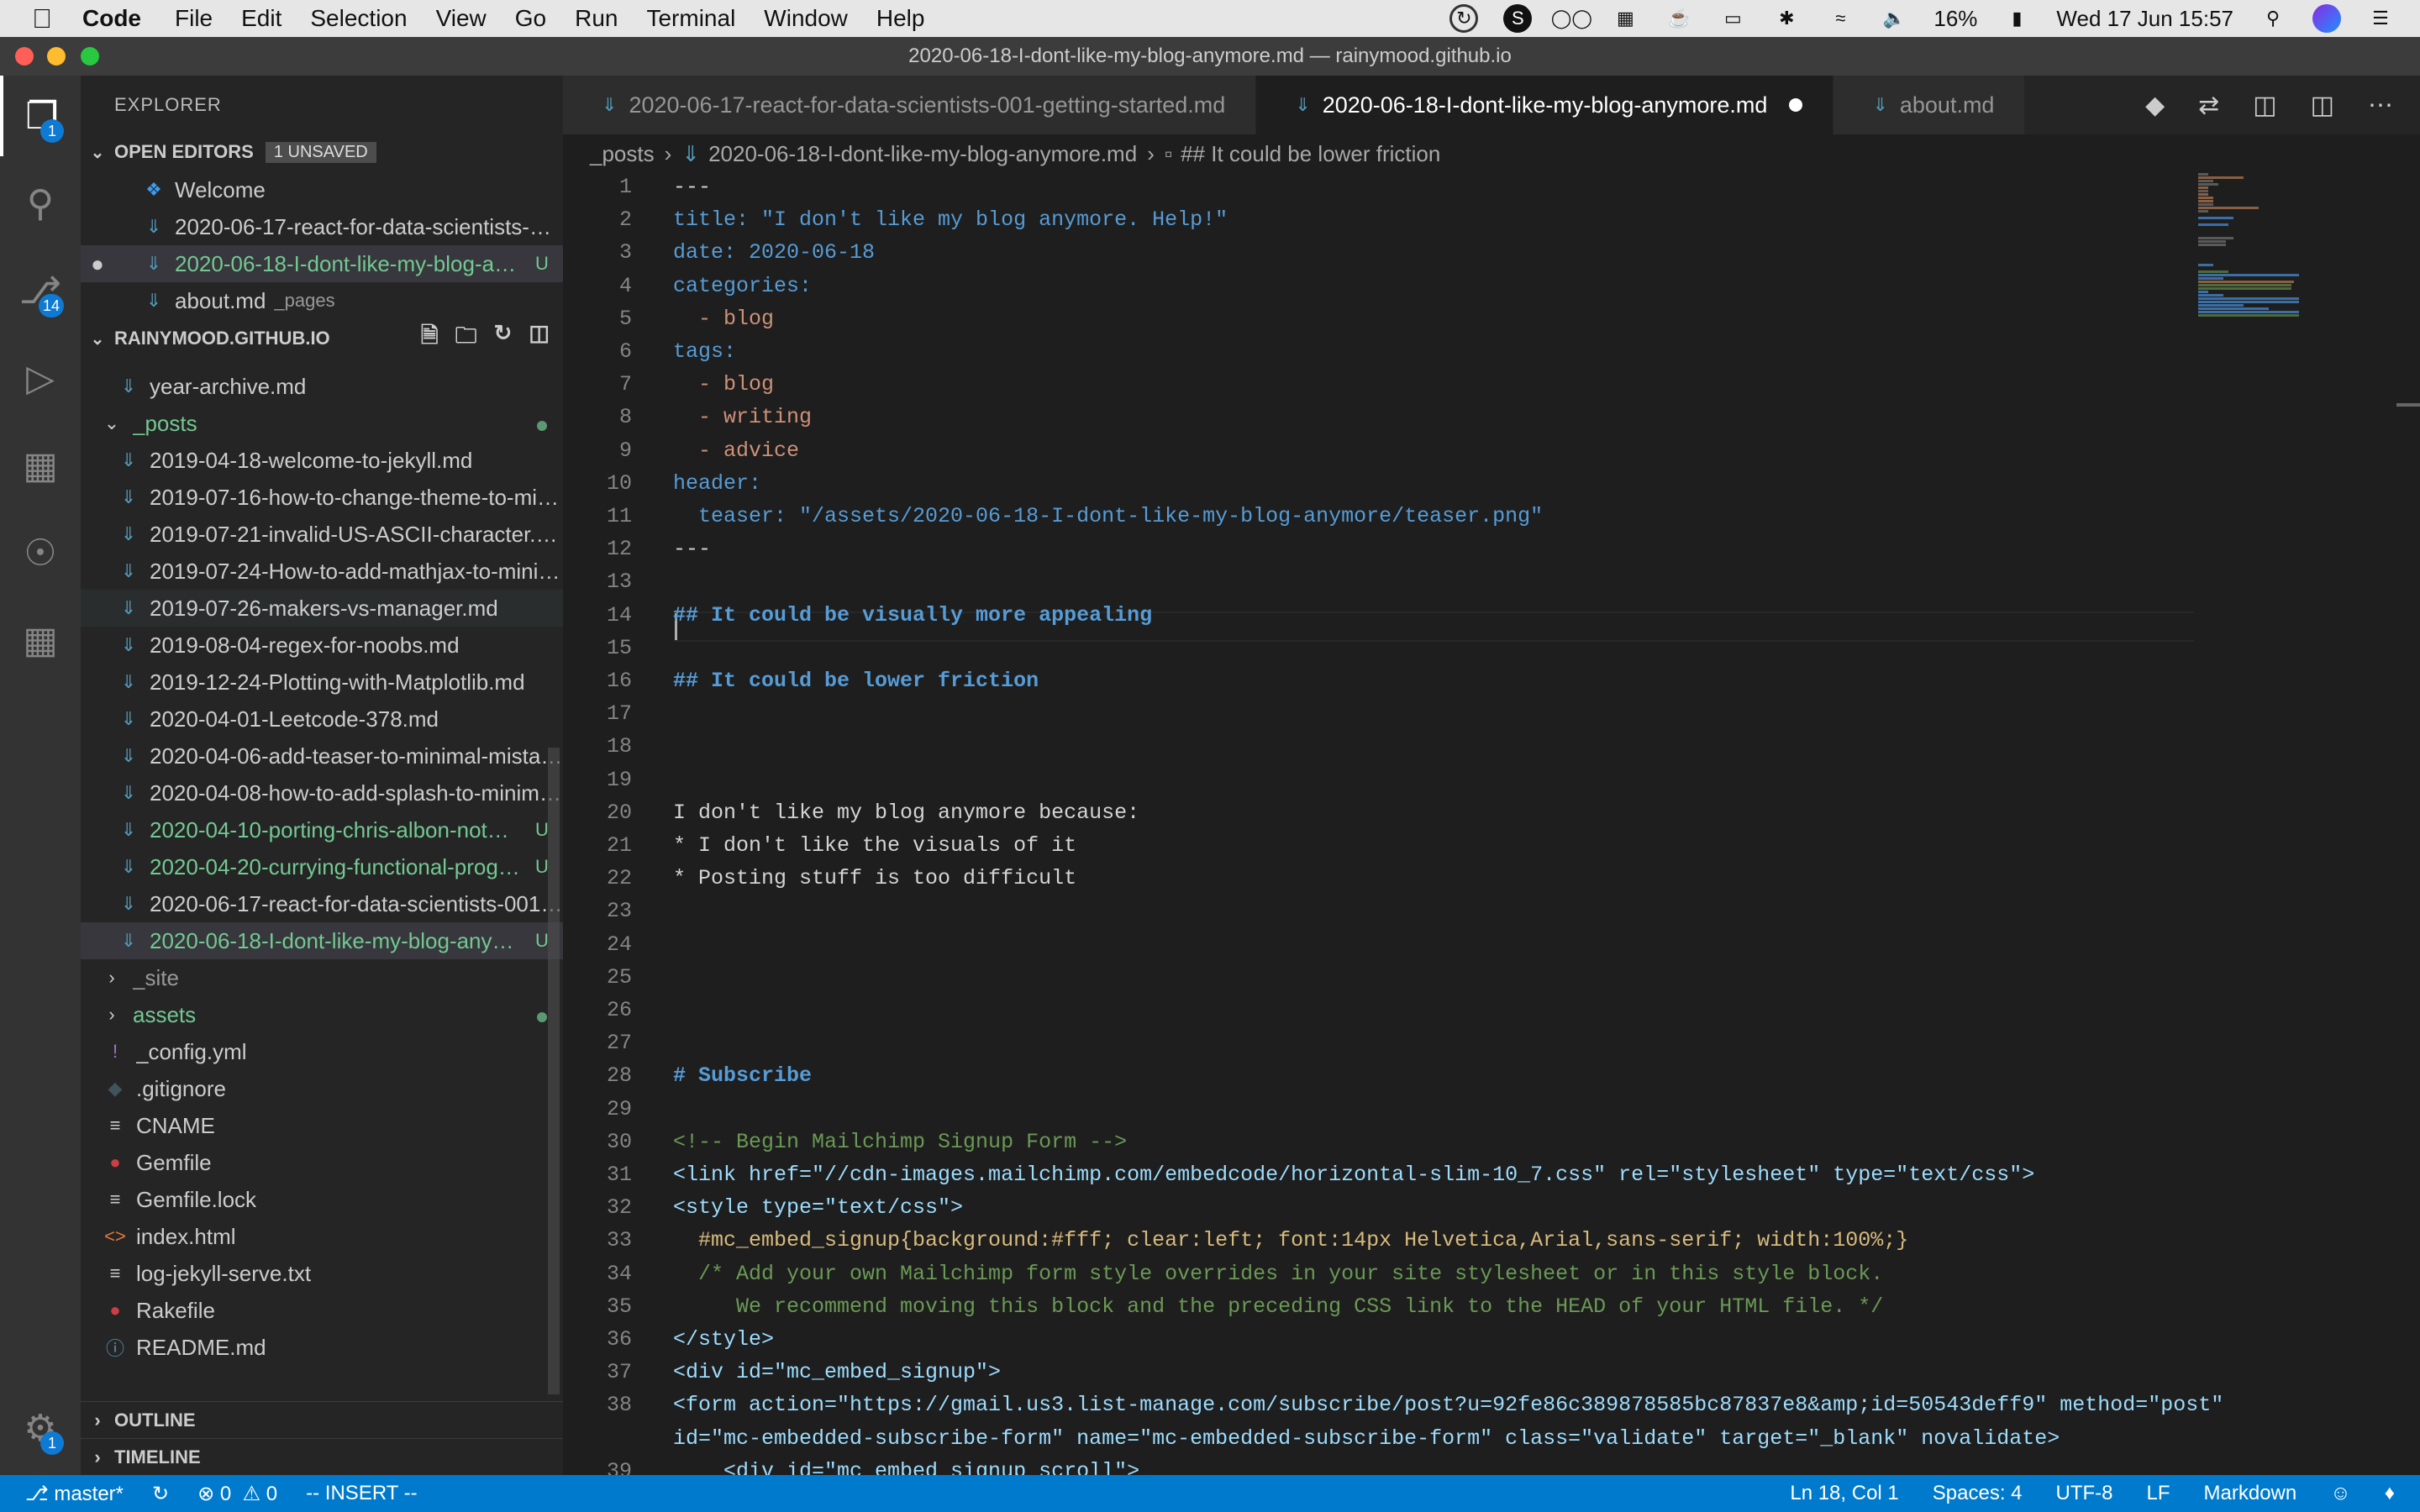 The height and width of the screenshot is (1512, 2420). What do you see at coordinates (1978, 1493) in the screenshot?
I see `indentation: Spaces: 4` at bounding box center [1978, 1493].